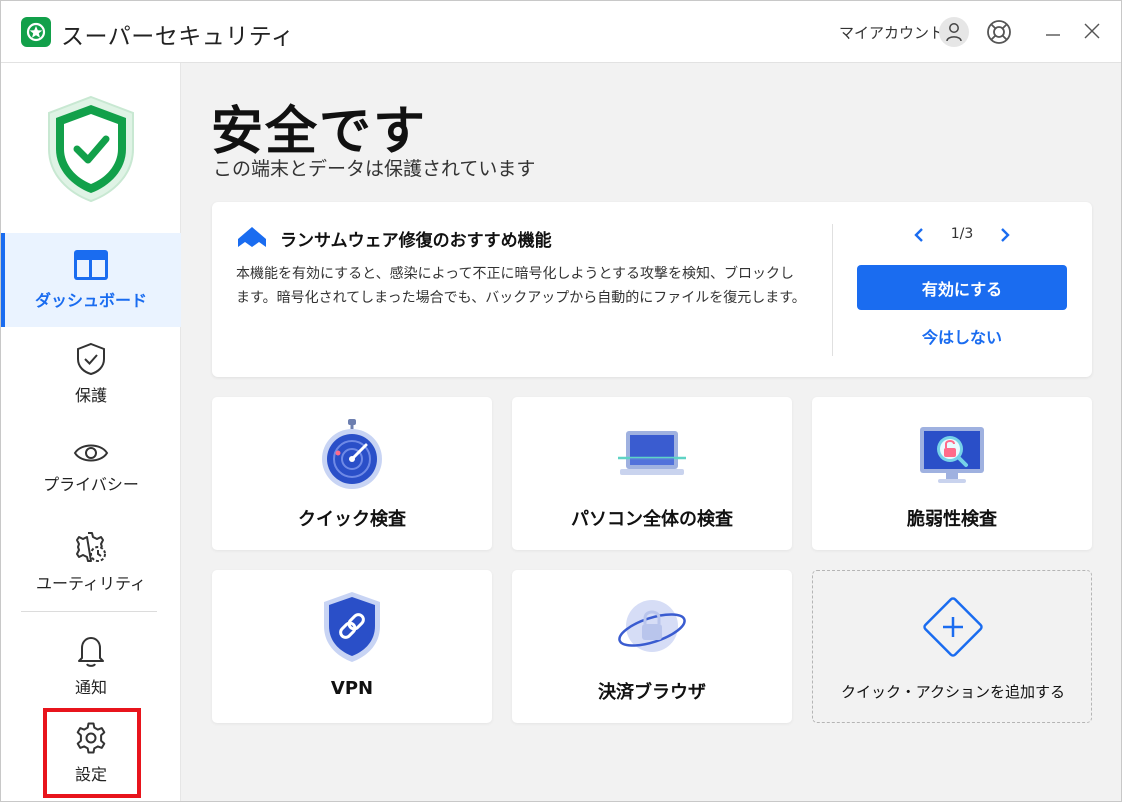 This screenshot has width=1122, height=802. I want to click on minimize-button, so click(1053, 31).